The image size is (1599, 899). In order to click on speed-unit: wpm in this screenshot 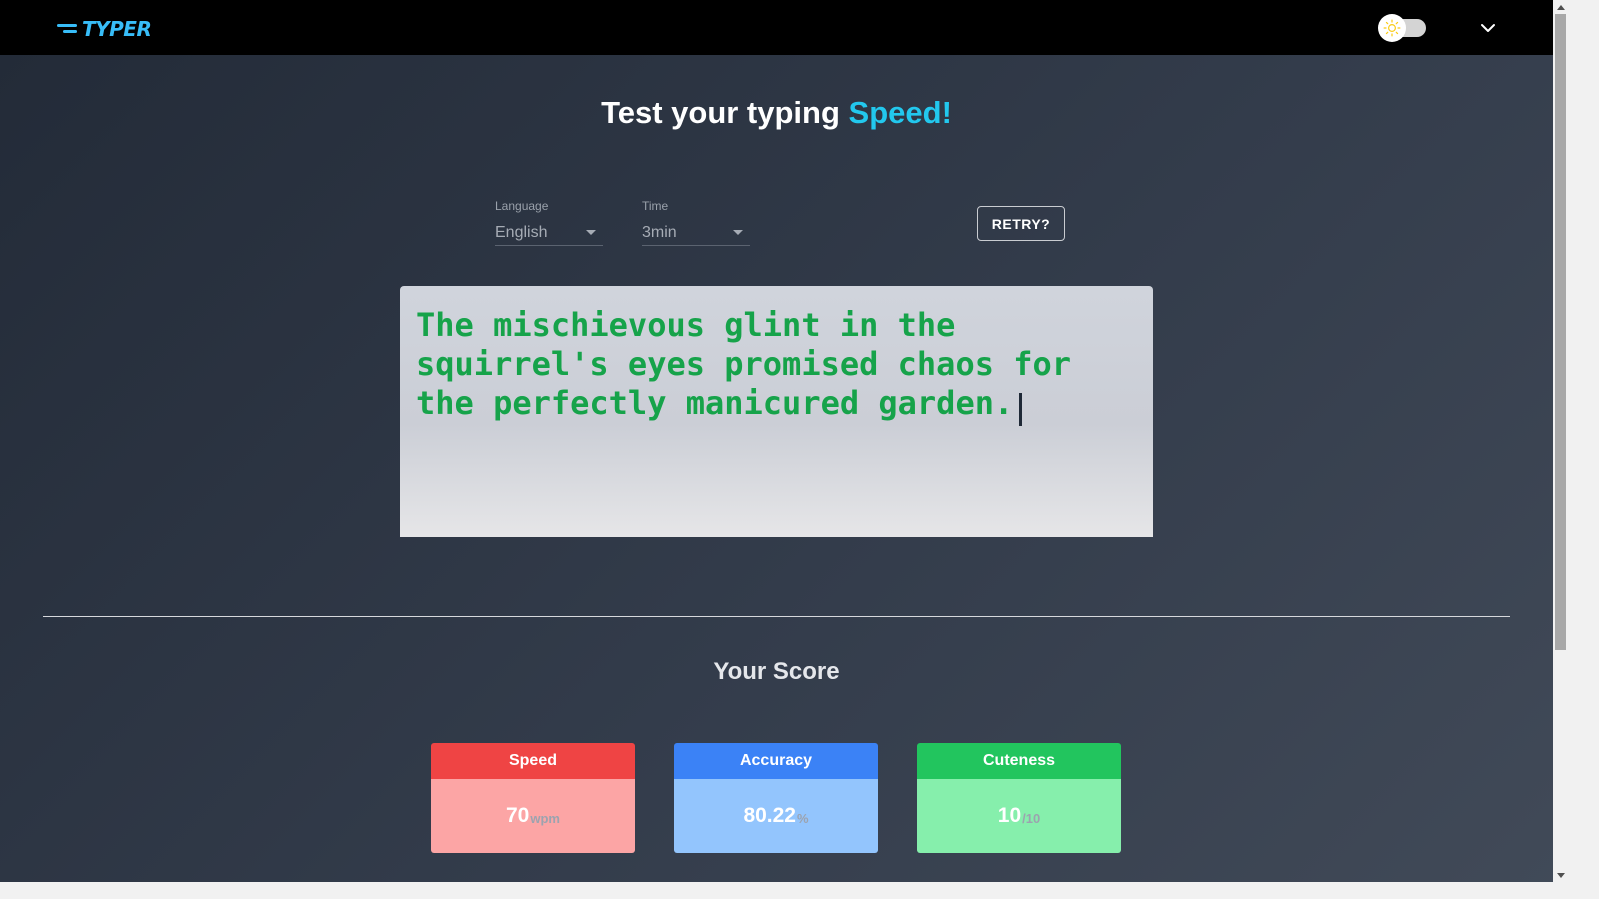, I will do `click(545, 818)`.